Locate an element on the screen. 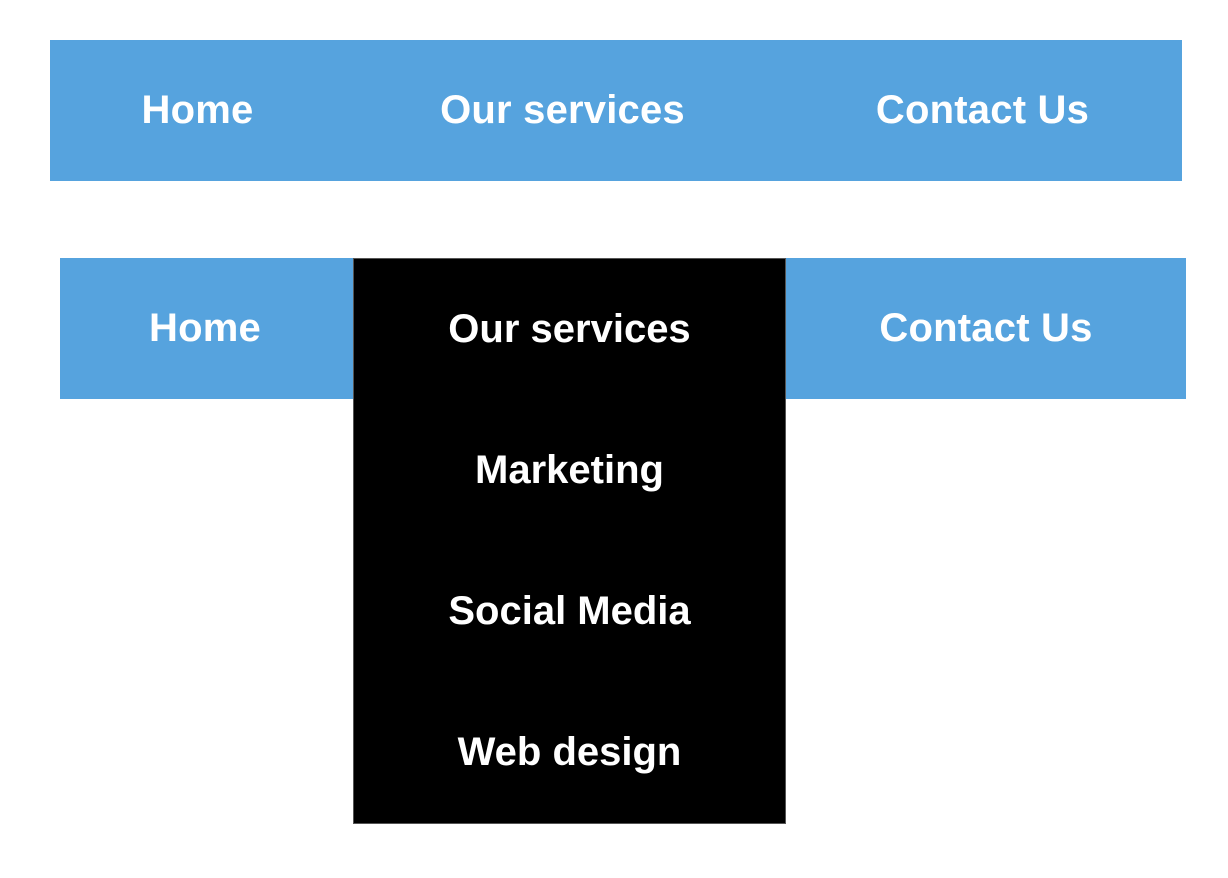  nav-bar-default: Home Our services Contact Us is located at coordinates (616, 110).